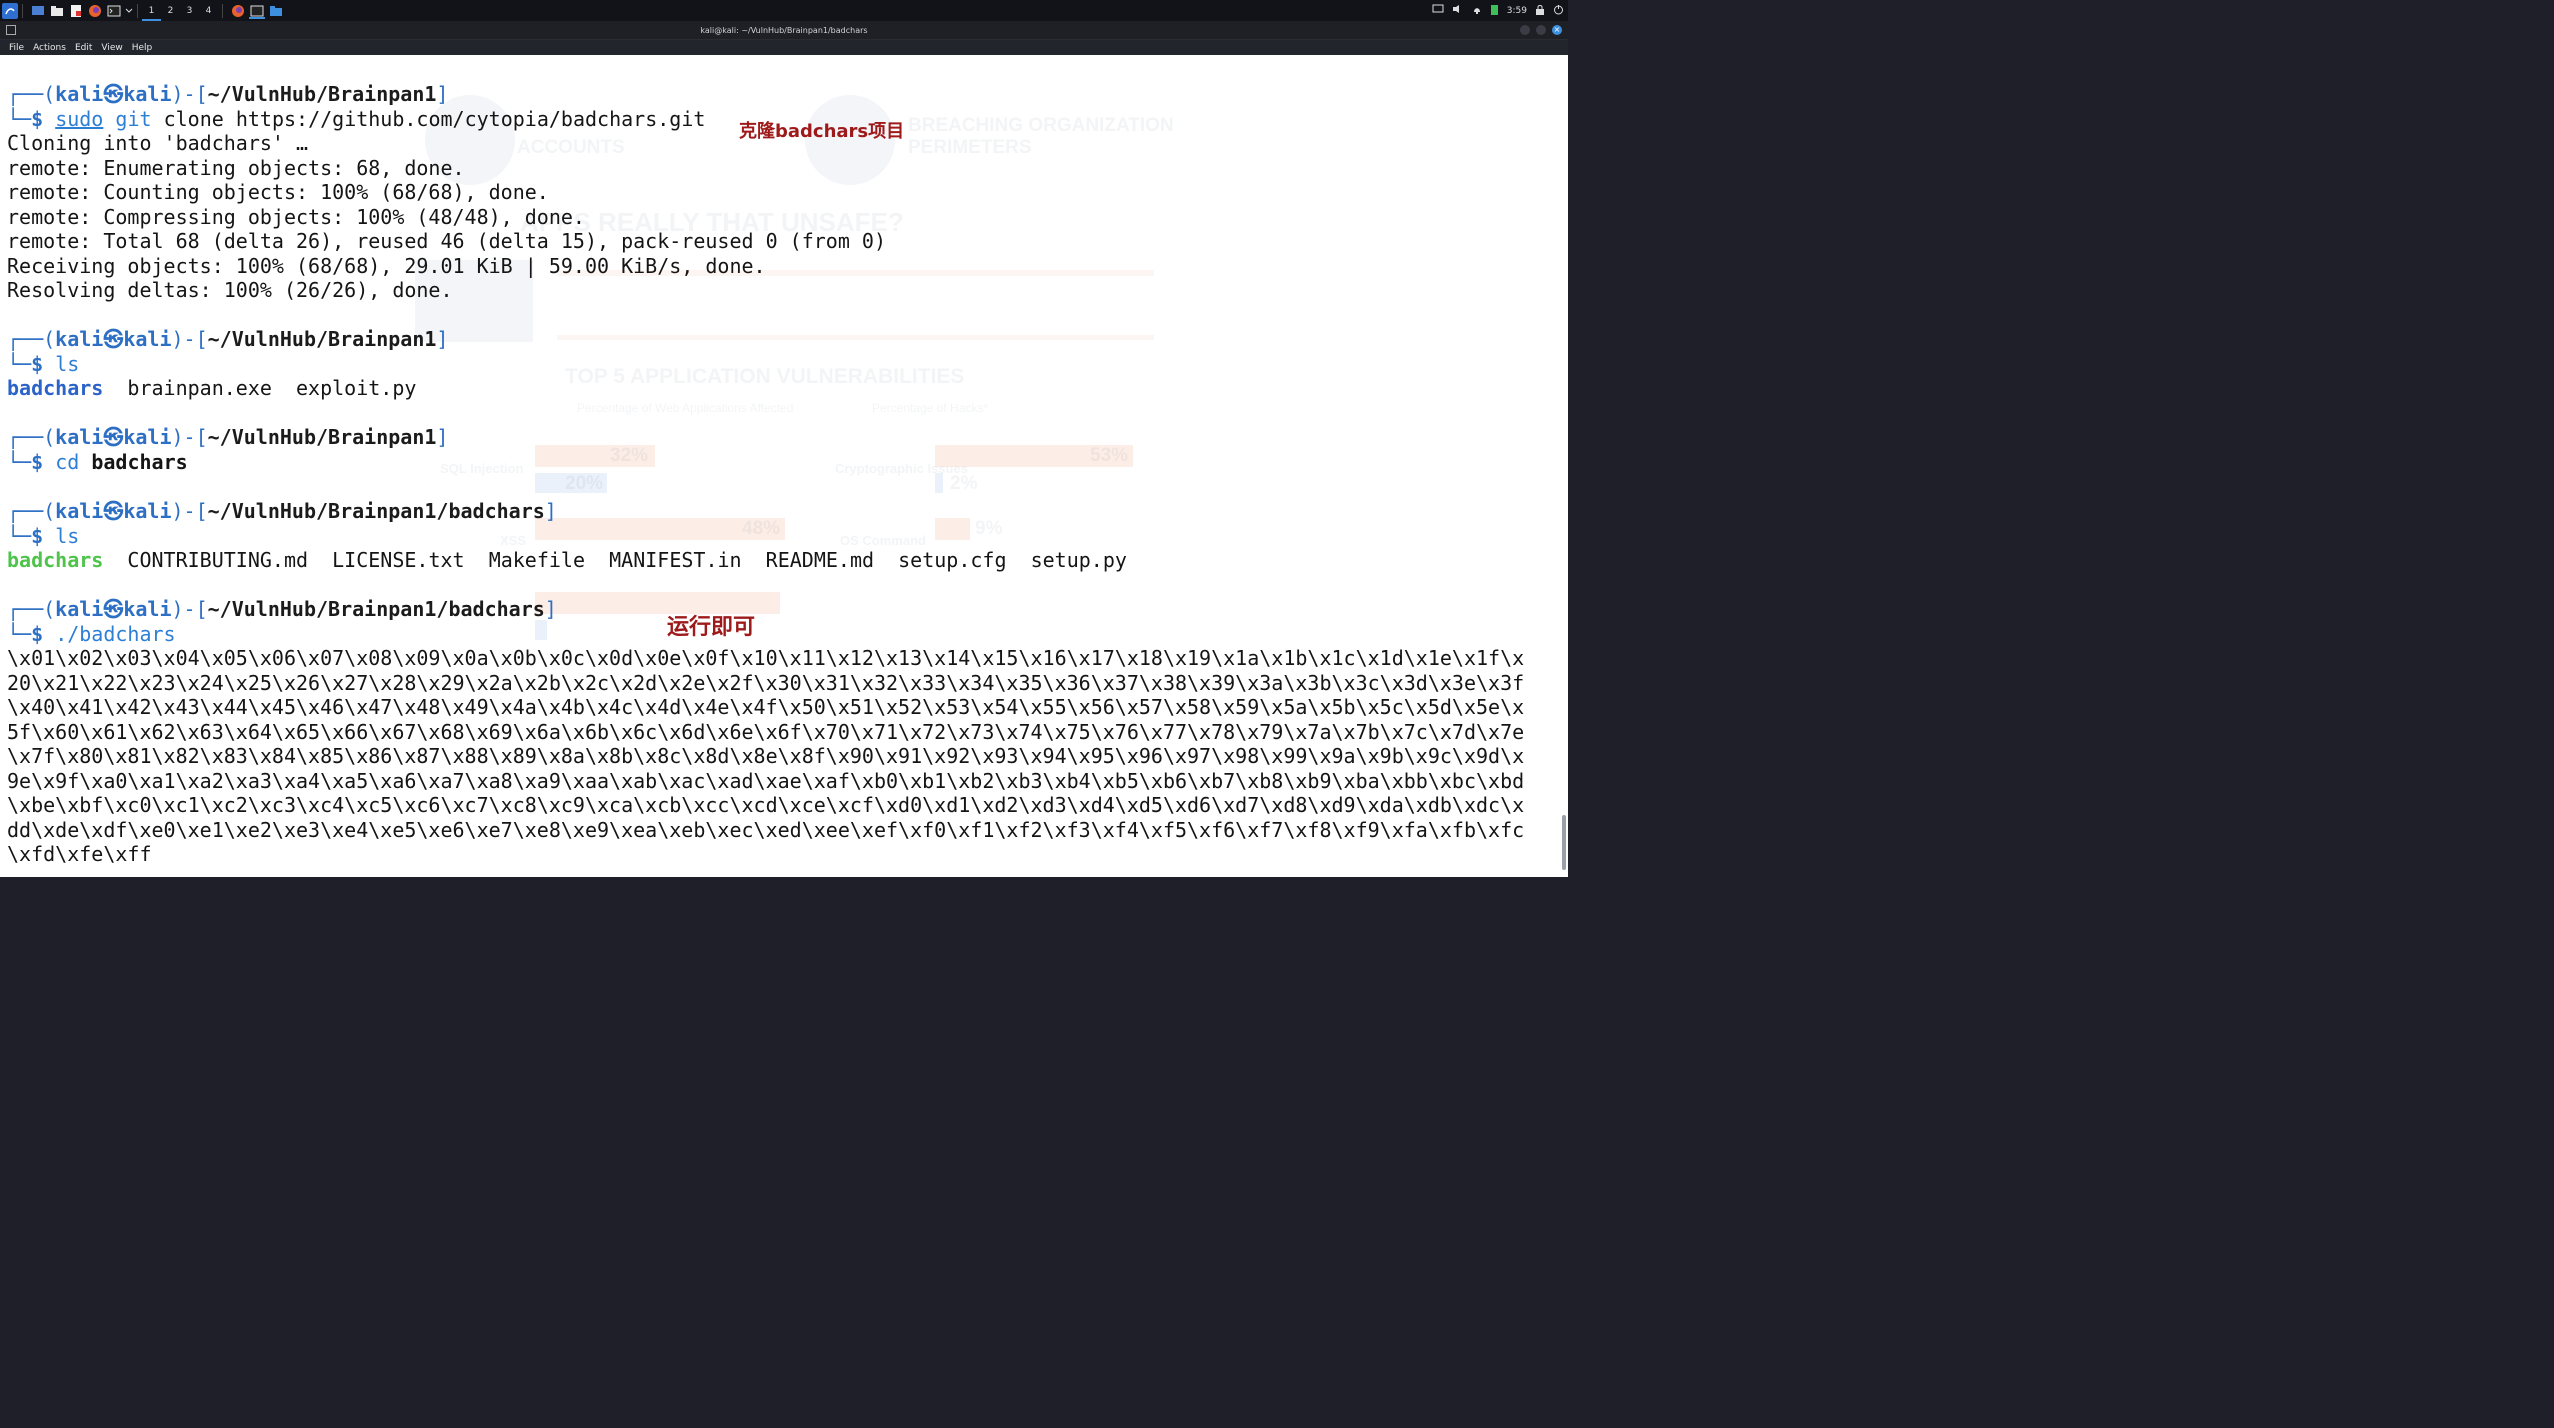  I want to click on notification-bell-icon, so click(1477, 11).